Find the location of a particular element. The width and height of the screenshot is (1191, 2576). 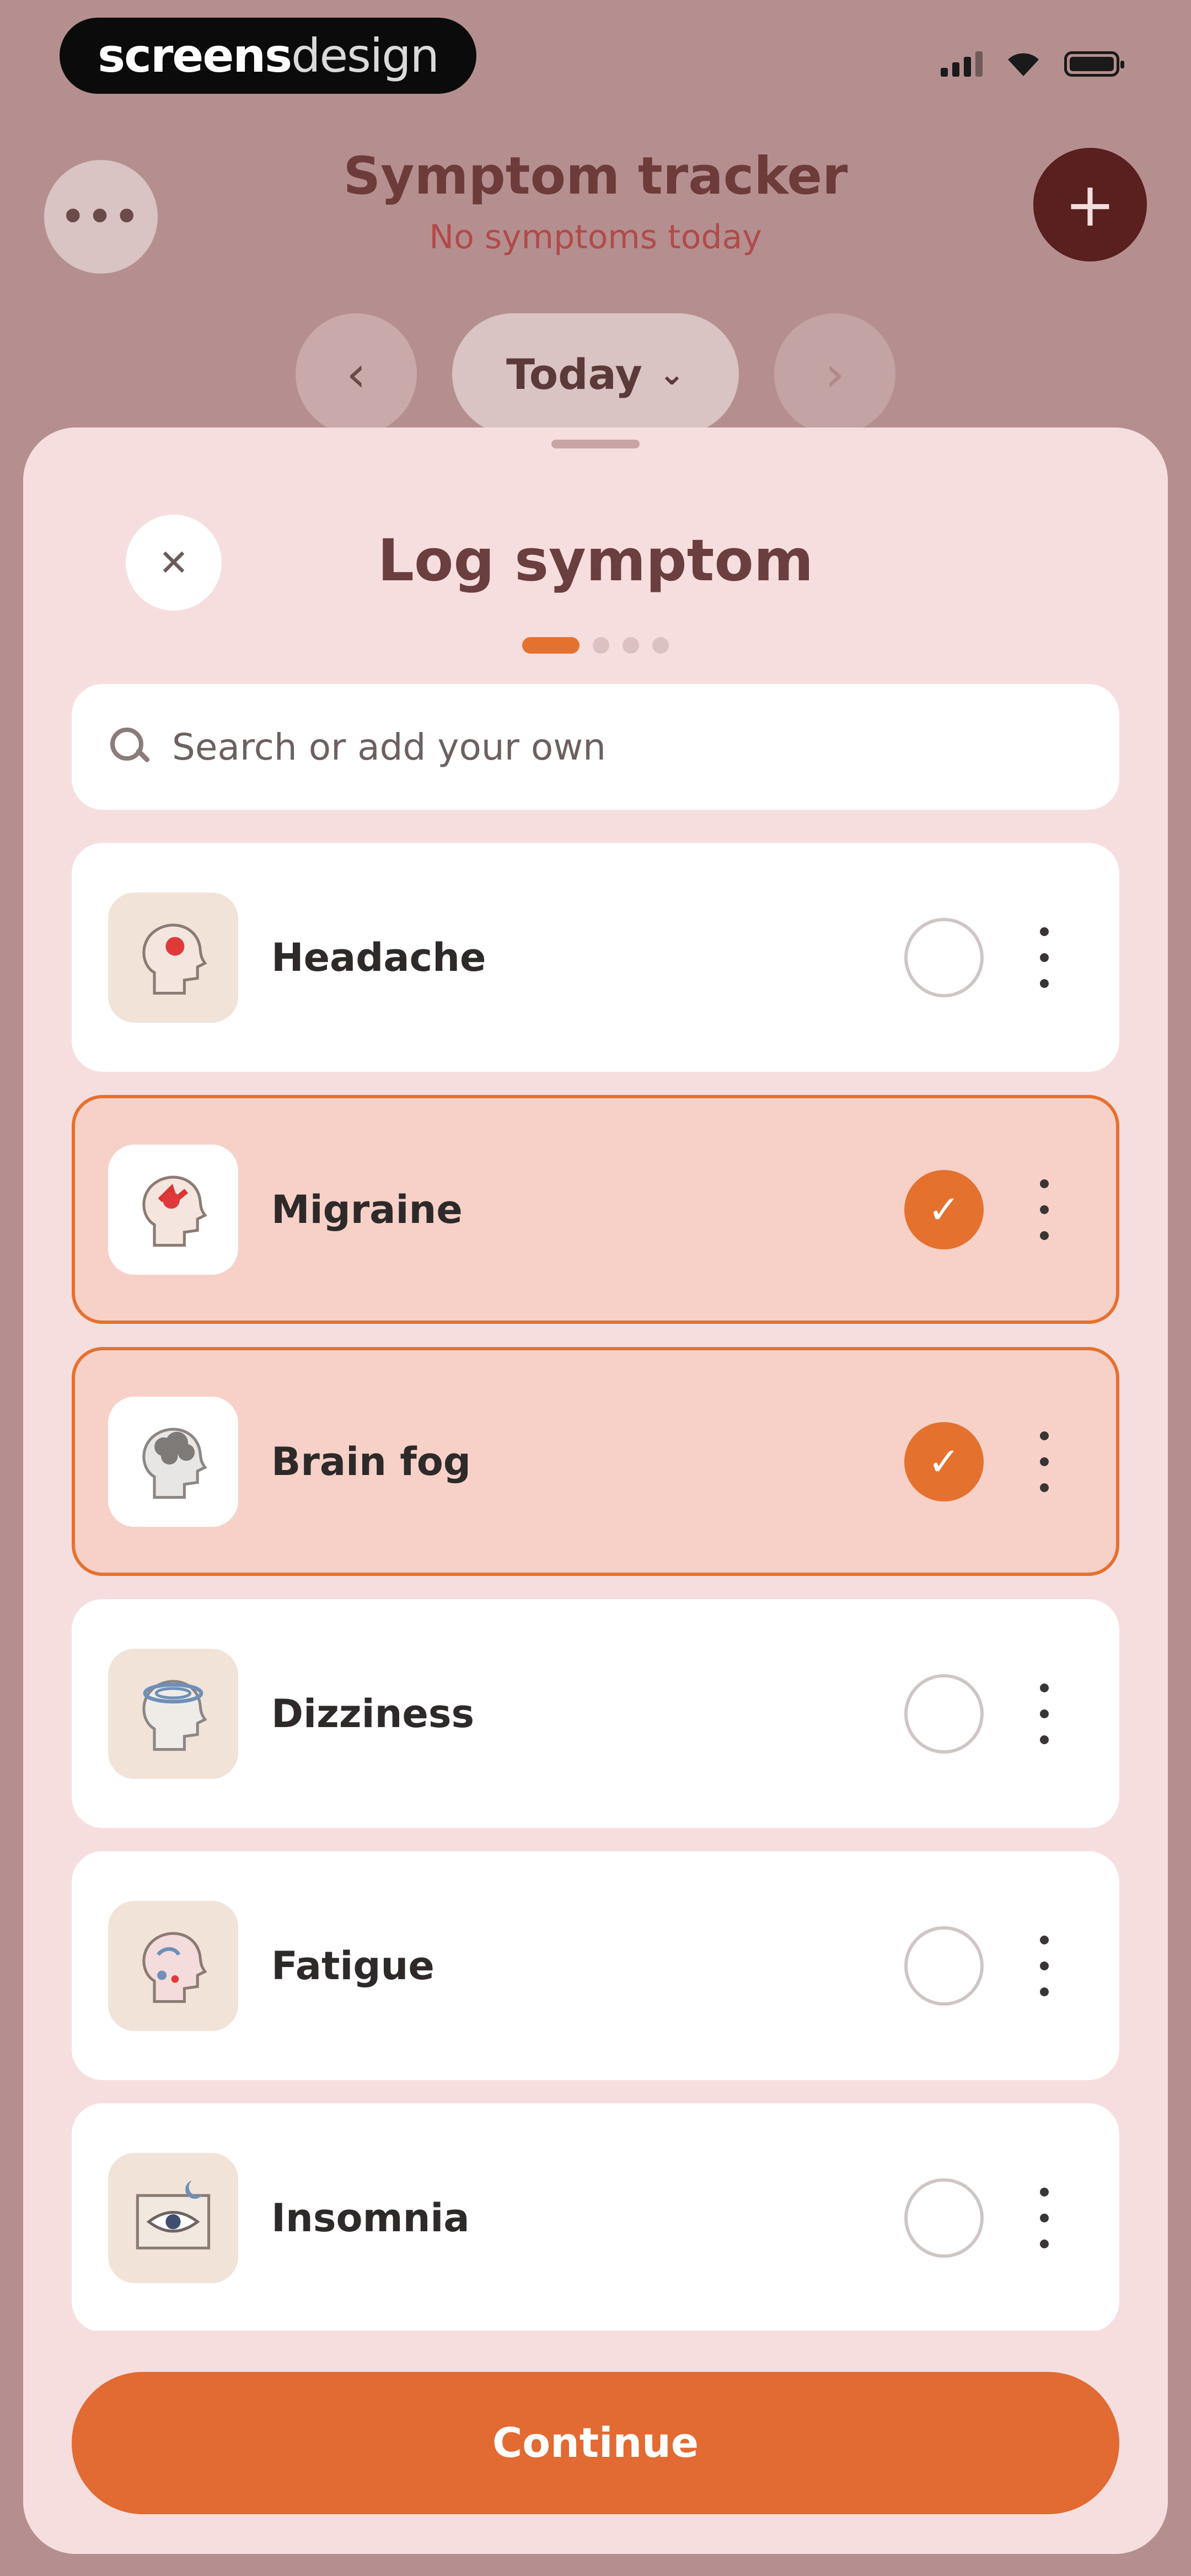

continue-button: Continue is located at coordinates (595, 2443).